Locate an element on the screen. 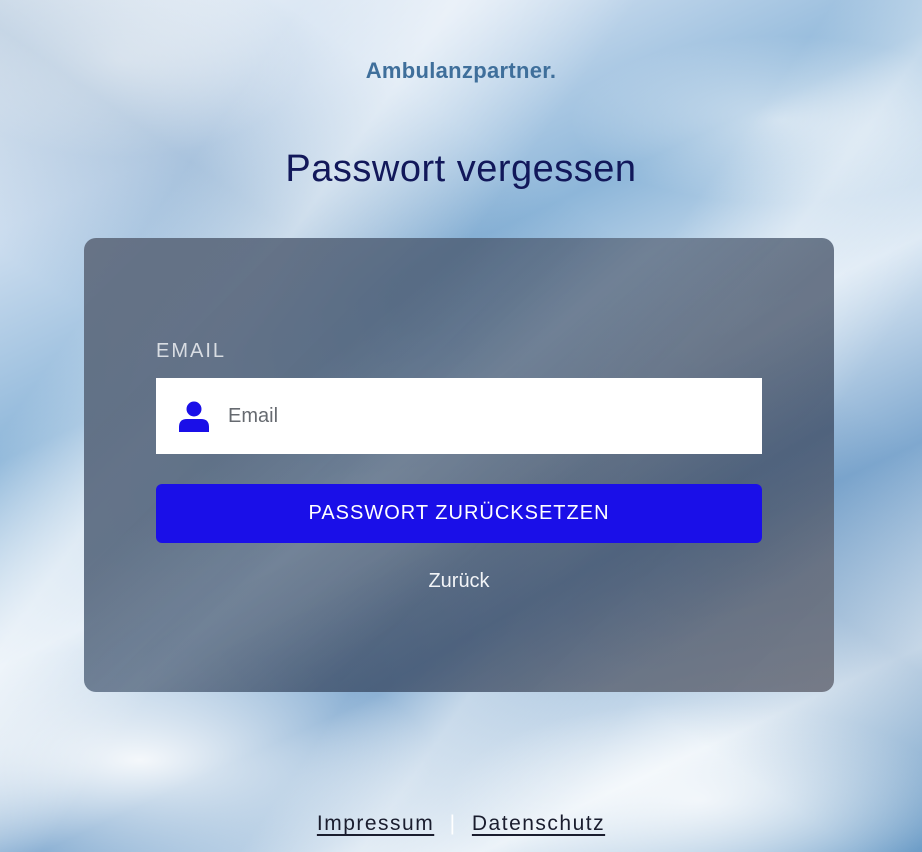 Image resolution: width=922 pixels, height=852 pixels. email-input is located at coordinates (494, 416).